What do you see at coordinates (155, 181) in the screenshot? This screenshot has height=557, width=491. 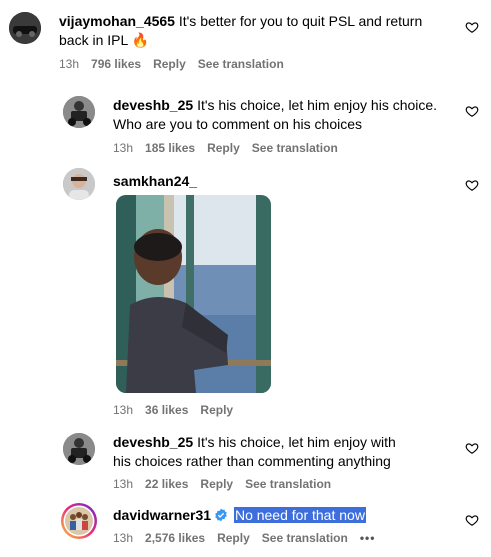 I see `username: samkhan24_` at bounding box center [155, 181].